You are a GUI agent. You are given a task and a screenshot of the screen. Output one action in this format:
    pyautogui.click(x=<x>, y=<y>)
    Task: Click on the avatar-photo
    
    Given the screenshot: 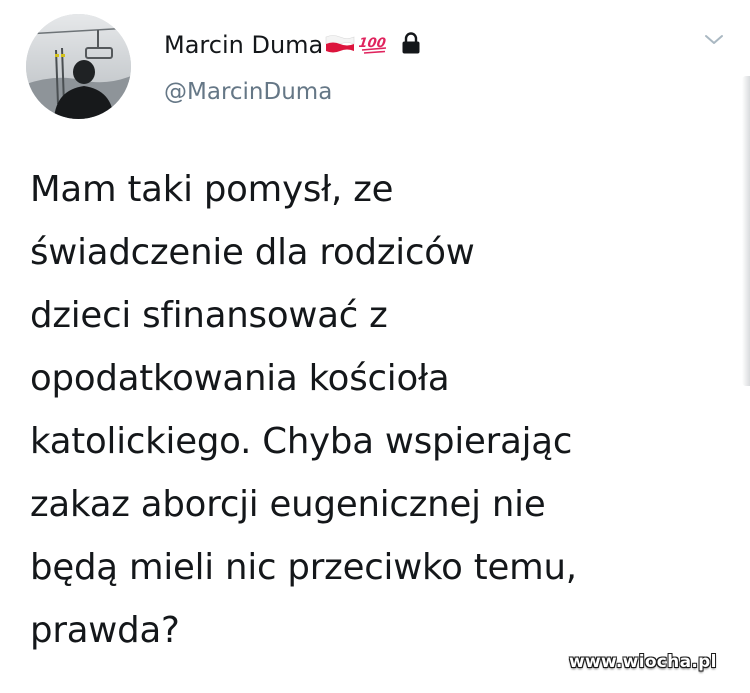 What is the action you would take?
    pyautogui.click(x=78, y=66)
    